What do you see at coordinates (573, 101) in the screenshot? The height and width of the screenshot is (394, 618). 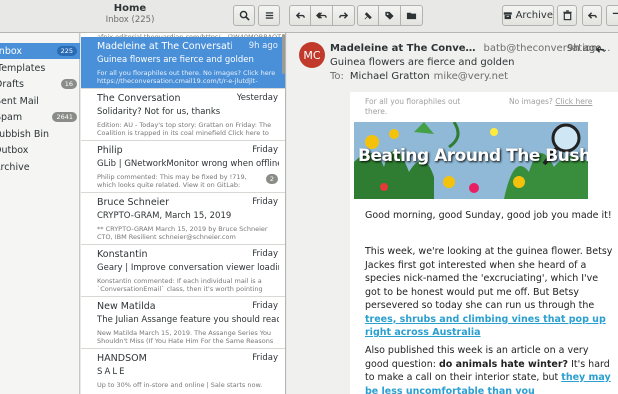 I see `click-here-link: Click here` at bounding box center [573, 101].